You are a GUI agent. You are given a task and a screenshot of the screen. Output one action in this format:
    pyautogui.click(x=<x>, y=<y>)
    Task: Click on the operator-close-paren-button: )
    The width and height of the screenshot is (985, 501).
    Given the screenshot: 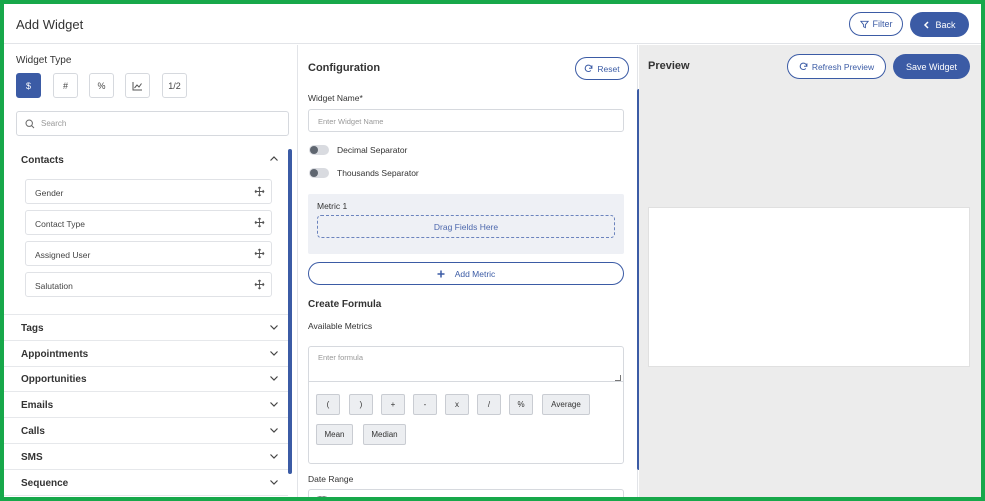 What is the action you would take?
    pyautogui.click(x=361, y=404)
    